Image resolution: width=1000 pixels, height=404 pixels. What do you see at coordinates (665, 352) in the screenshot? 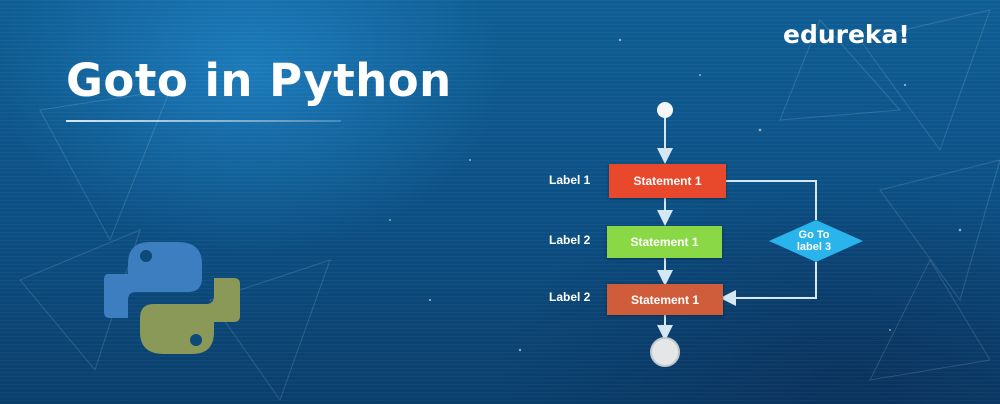
I see `end-node` at bounding box center [665, 352].